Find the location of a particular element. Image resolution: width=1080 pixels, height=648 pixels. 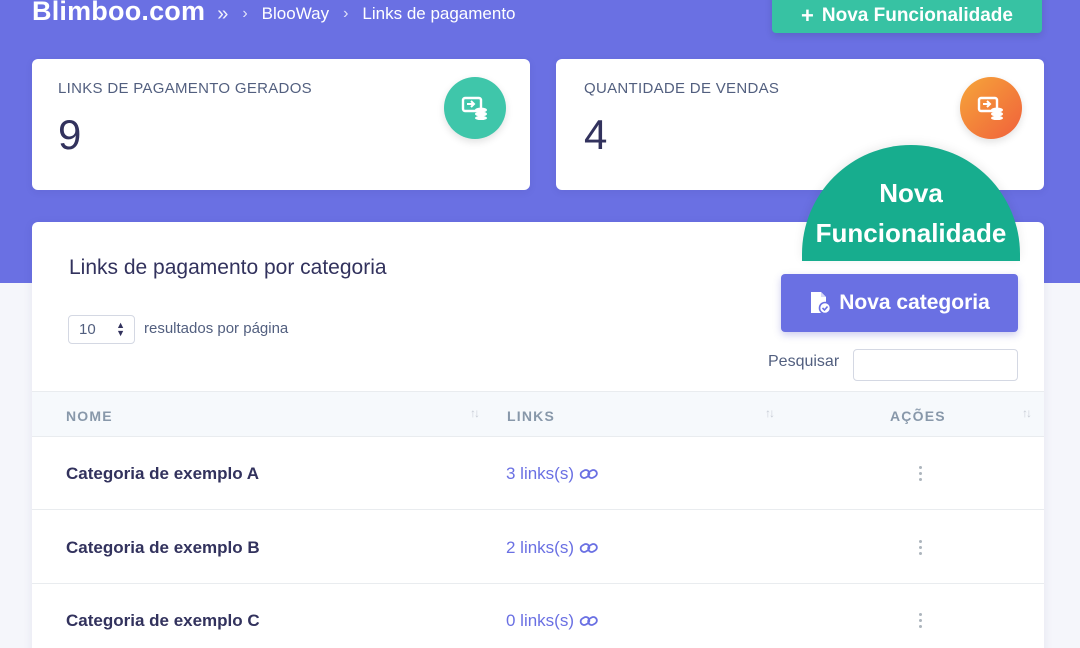

category-name: Categoria de exemplo B is located at coordinates (163, 547).